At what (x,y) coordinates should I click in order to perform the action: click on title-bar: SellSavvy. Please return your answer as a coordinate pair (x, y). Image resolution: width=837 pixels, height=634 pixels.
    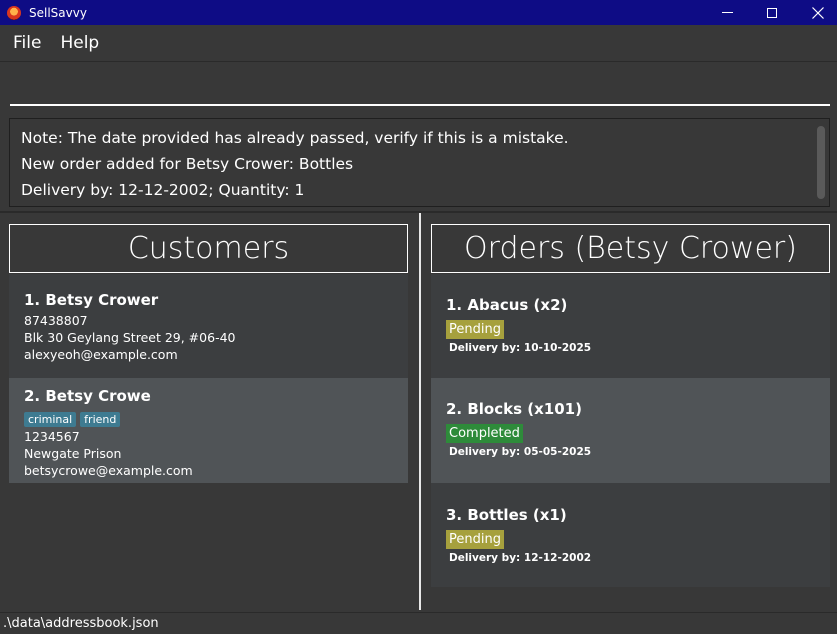
    Looking at the image, I should click on (418, 12).